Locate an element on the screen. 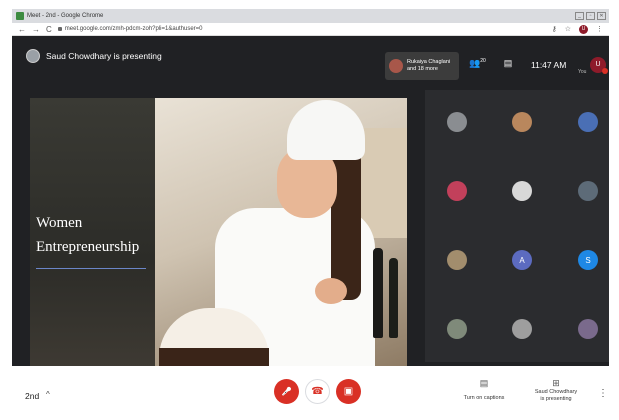  leave-call-button: ☎ is located at coordinates (317, 391).